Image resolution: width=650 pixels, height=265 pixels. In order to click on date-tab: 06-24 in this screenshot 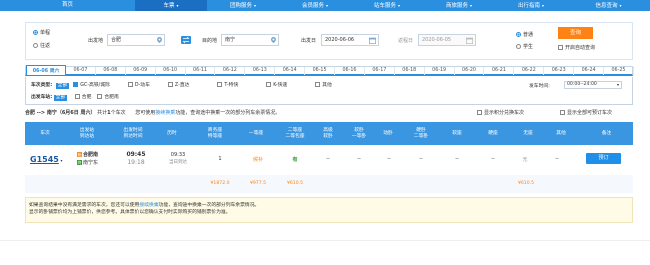, I will do `click(589, 71)`.